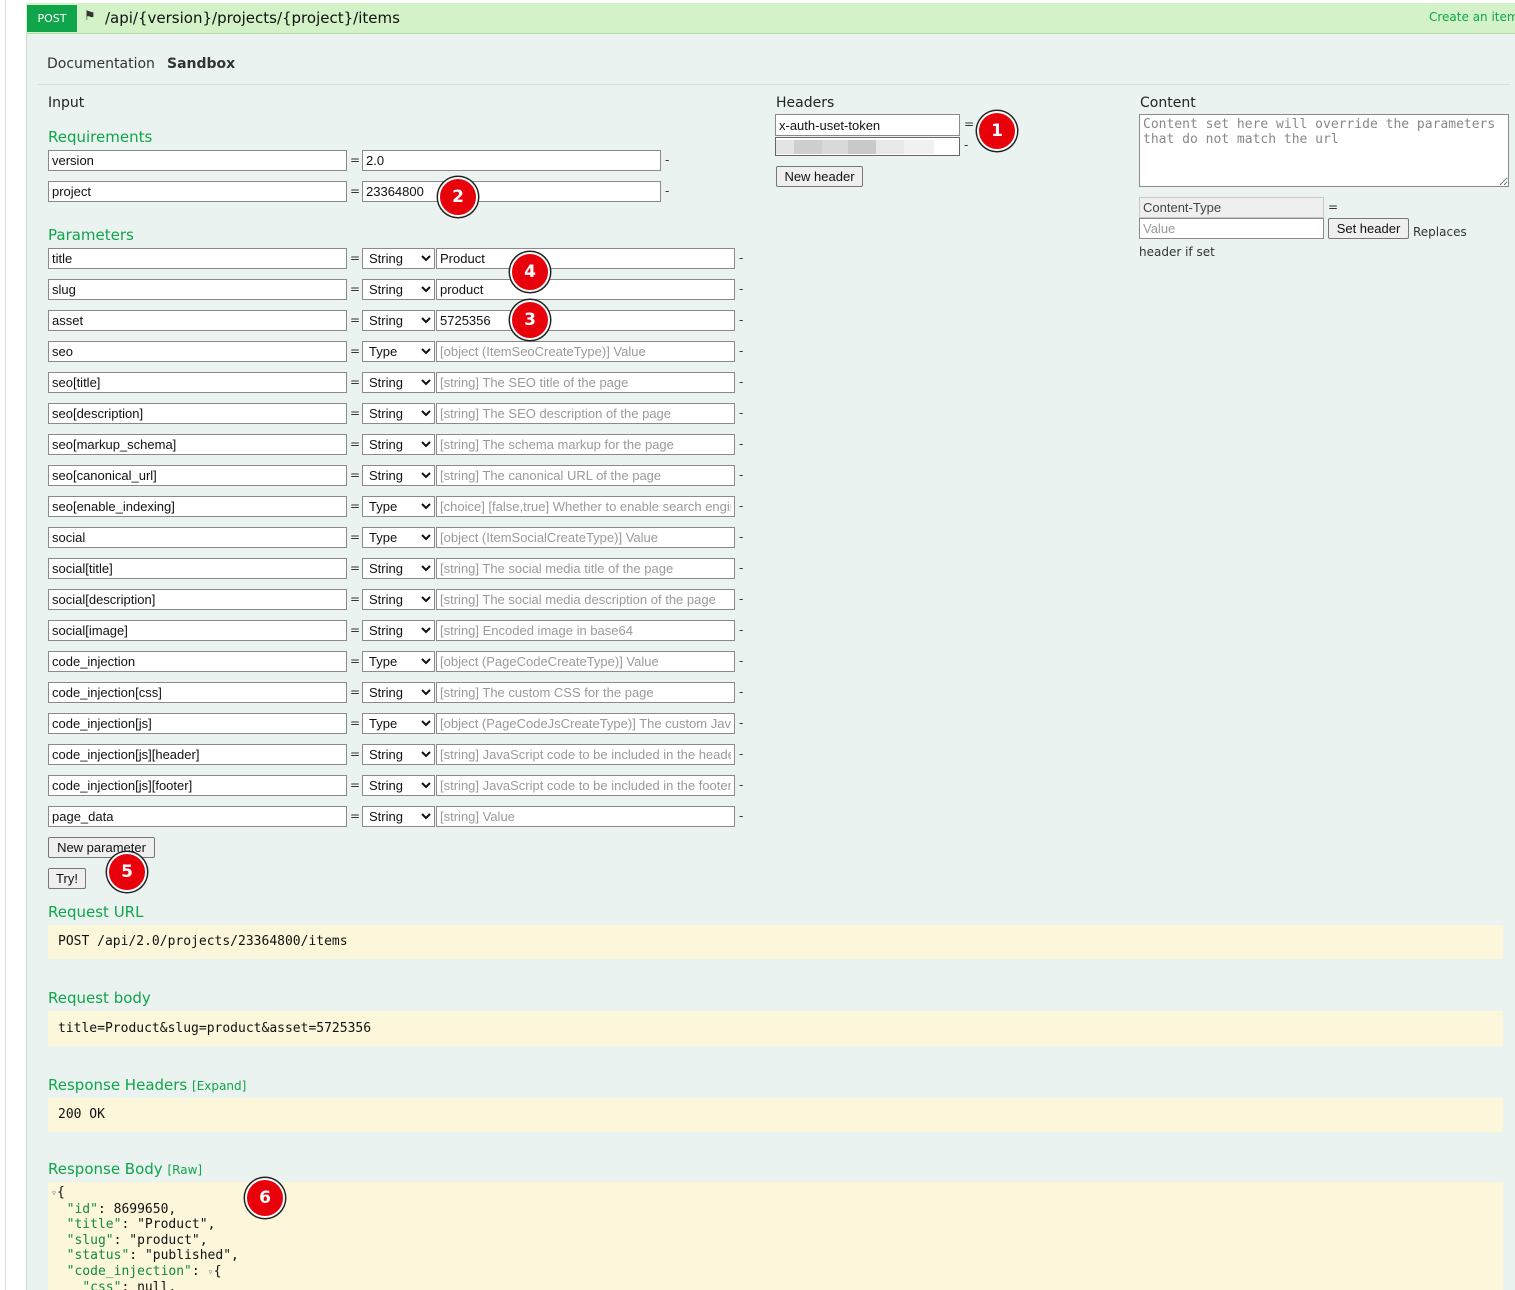 This screenshot has height=1290, width=1515. I want to click on endpoint-path: /api/{version}/projects/{project}/items, so click(252, 18).